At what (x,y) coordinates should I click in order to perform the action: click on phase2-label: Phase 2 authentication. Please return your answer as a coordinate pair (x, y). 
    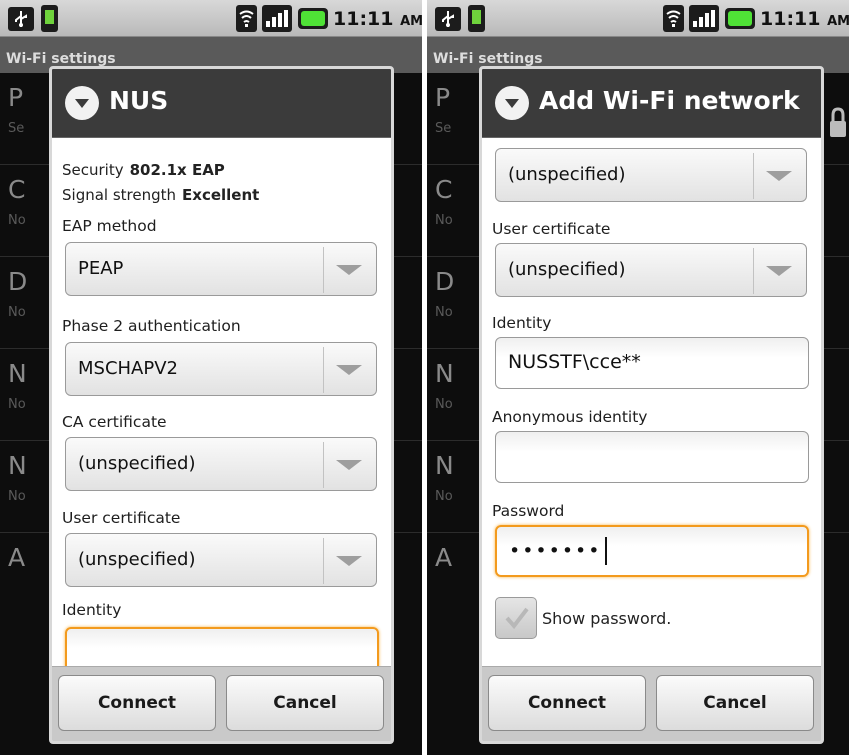
    Looking at the image, I should click on (151, 326).